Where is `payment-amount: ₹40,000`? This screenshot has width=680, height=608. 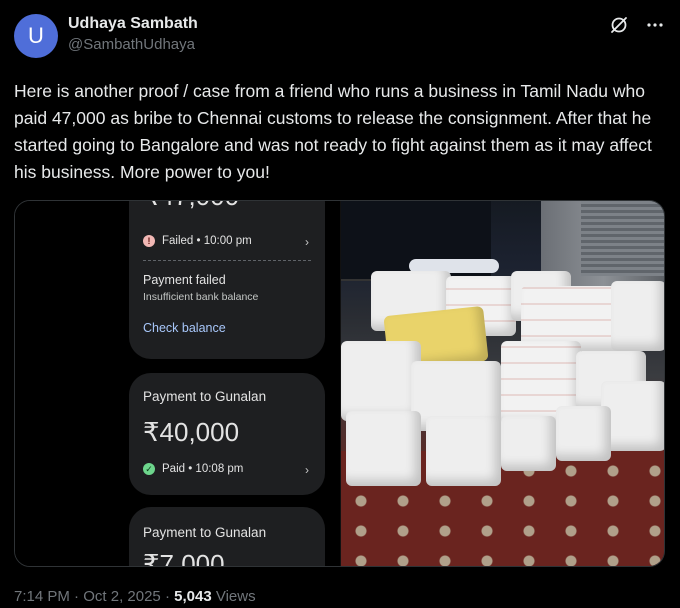 payment-amount: ₹40,000 is located at coordinates (191, 432).